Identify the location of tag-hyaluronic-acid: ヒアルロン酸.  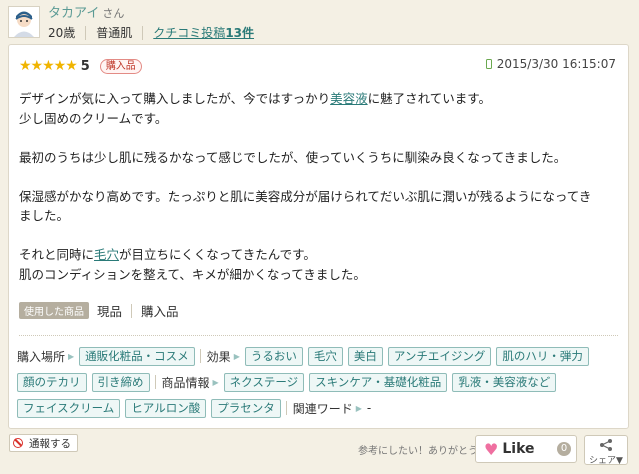
(166, 408).